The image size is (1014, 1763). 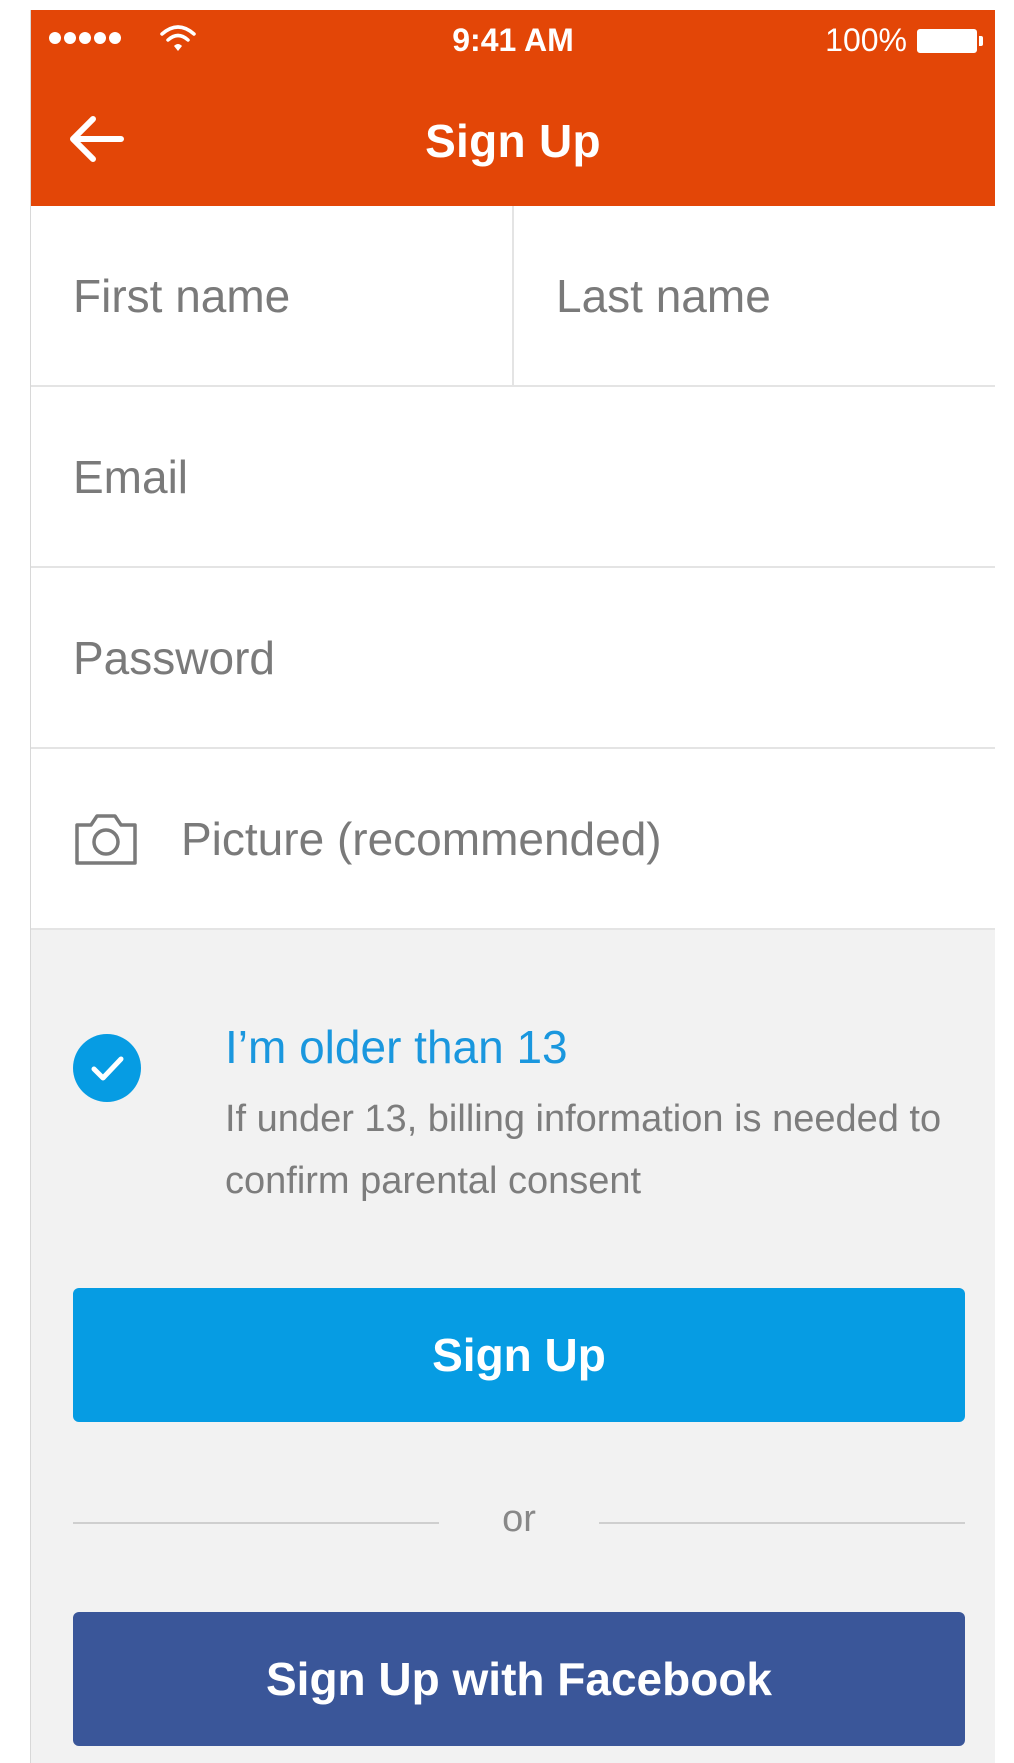 I want to click on divider-line-right, so click(x=782, y=1523).